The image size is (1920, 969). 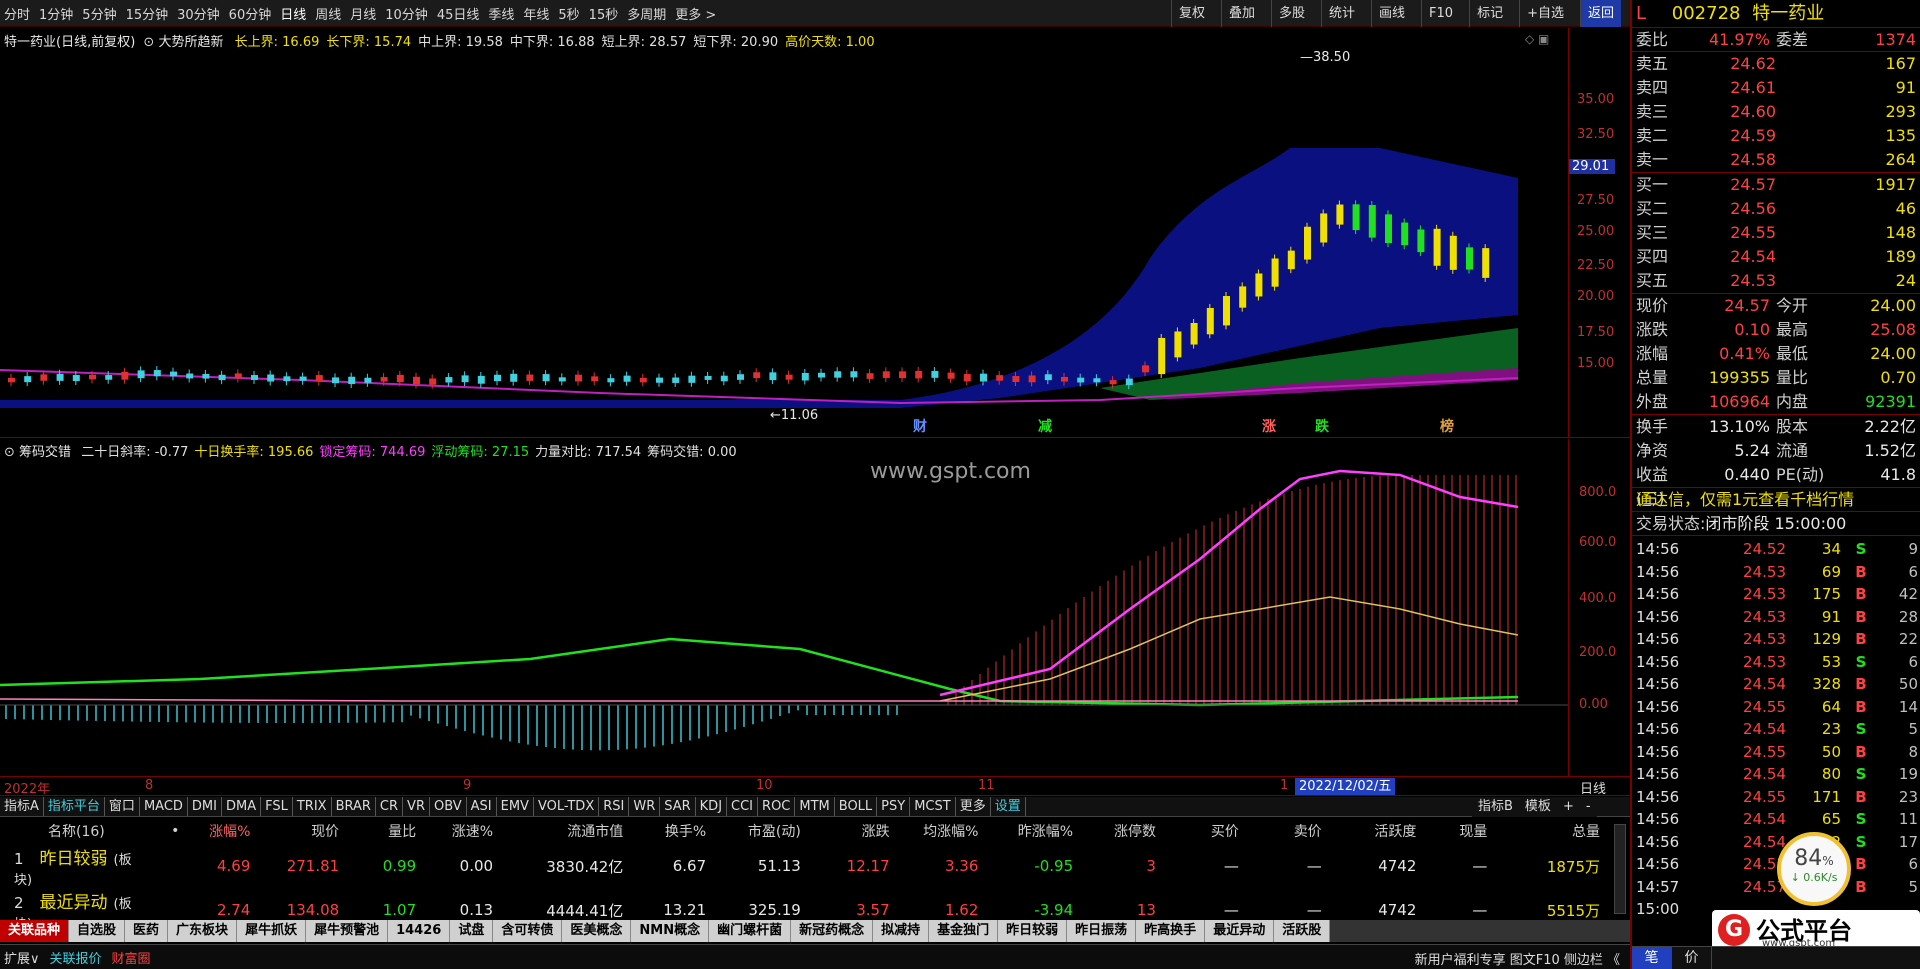 What do you see at coordinates (856, 806) in the screenshot?
I see `indicator-tab: BOLL` at bounding box center [856, 806].